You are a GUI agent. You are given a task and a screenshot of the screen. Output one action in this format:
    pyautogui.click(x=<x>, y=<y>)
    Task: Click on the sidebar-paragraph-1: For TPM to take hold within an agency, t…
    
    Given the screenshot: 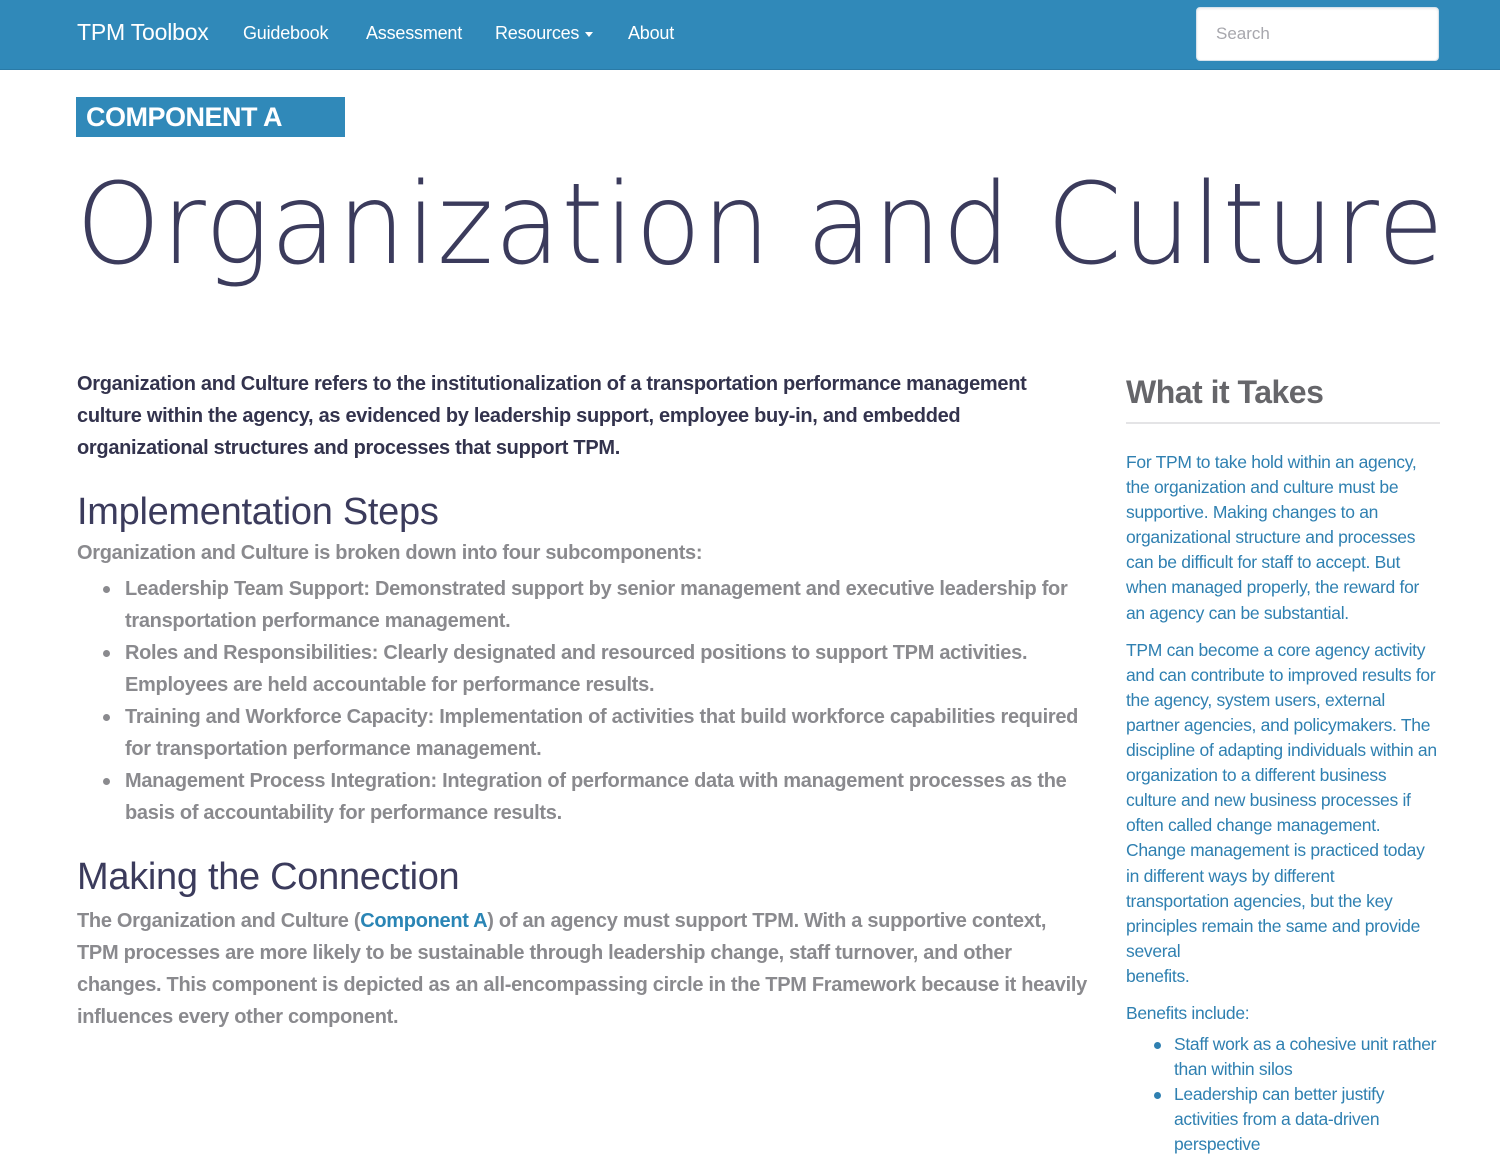 What is the action you would take?
    pyautogui.click(x=1273, y=537)
    